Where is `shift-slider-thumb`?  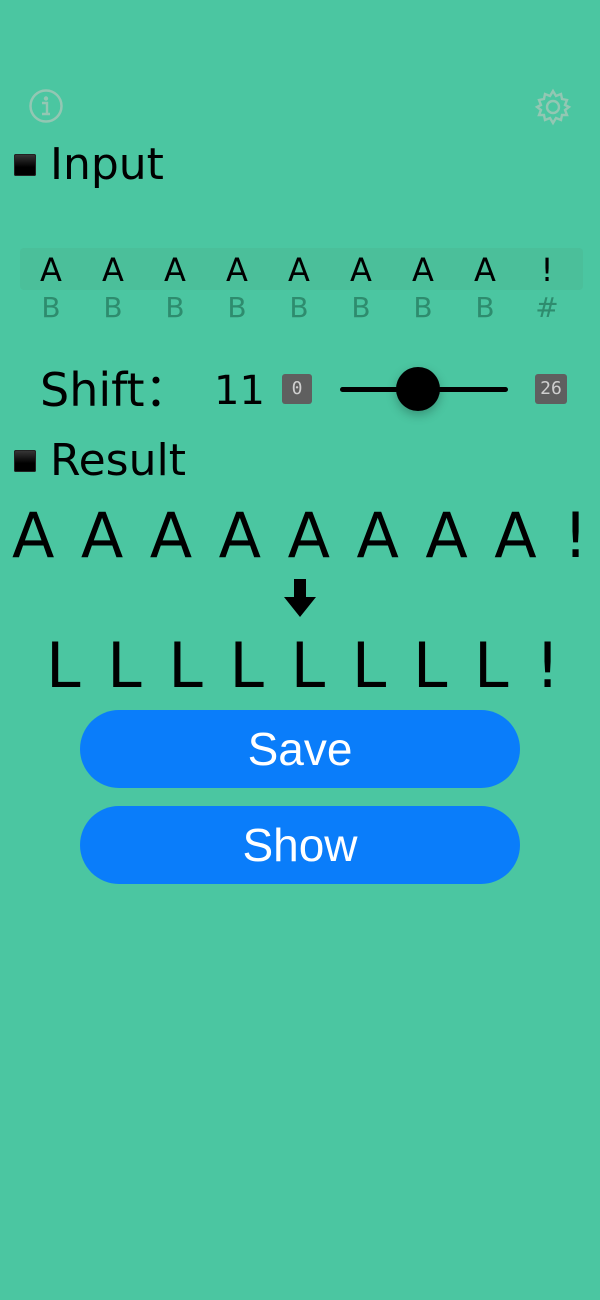
shift-slider-thumb is located at coordinates (418, 389).